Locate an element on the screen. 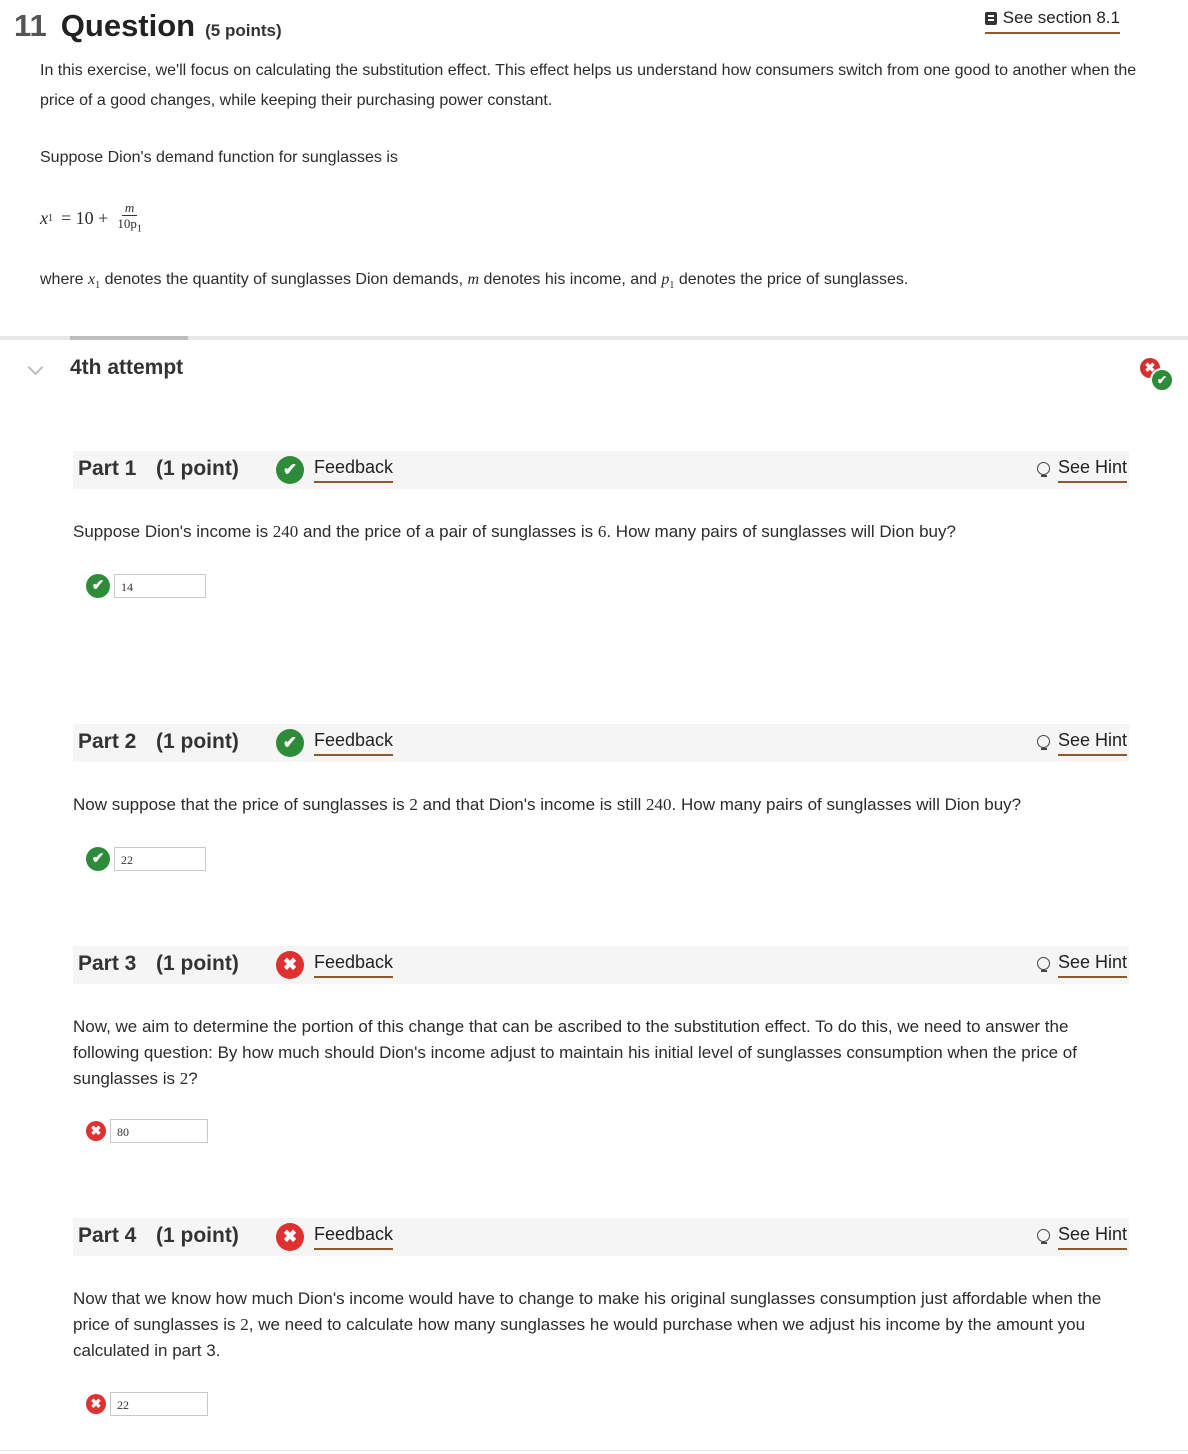 This screenshot has width=1188, height=1454. part-3-answer: ✖ 80 is located at coordinates (147, 1131).